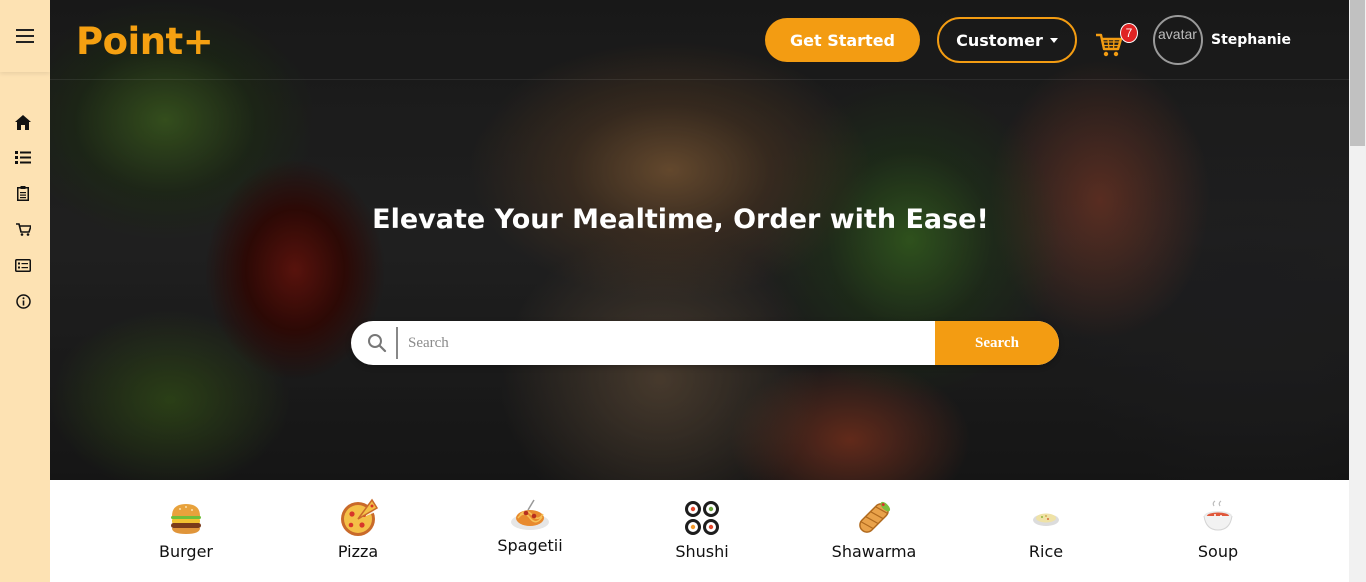 The width and height of the screenshot is (1366, 582). I want to click on list-icon, so click(23, 157).